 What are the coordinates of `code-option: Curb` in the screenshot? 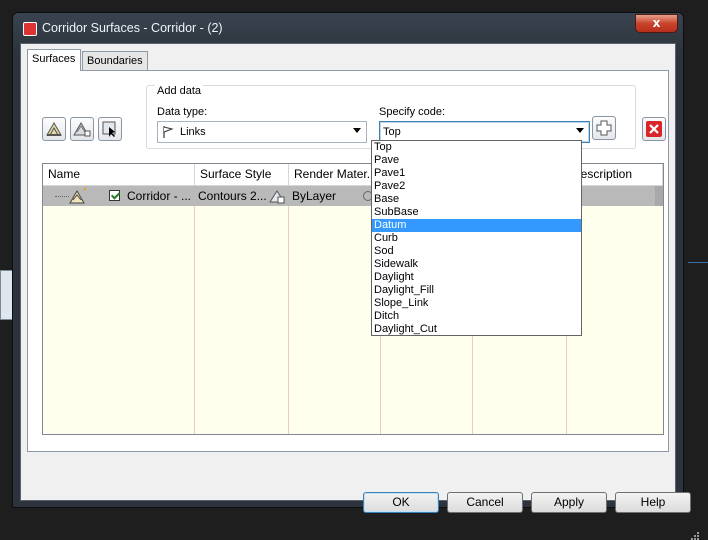 It's located at (476, 238).